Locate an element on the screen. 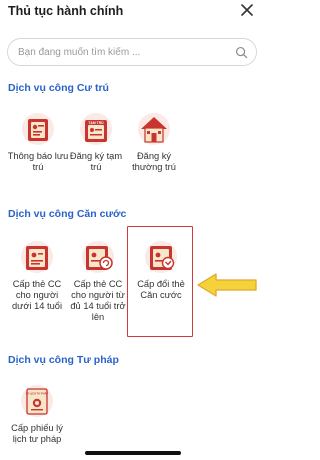 This screenshot has height=460, width=320. service-label: Cấp phiếu lý lịch tư pháp is located at coordinates (37, 433).